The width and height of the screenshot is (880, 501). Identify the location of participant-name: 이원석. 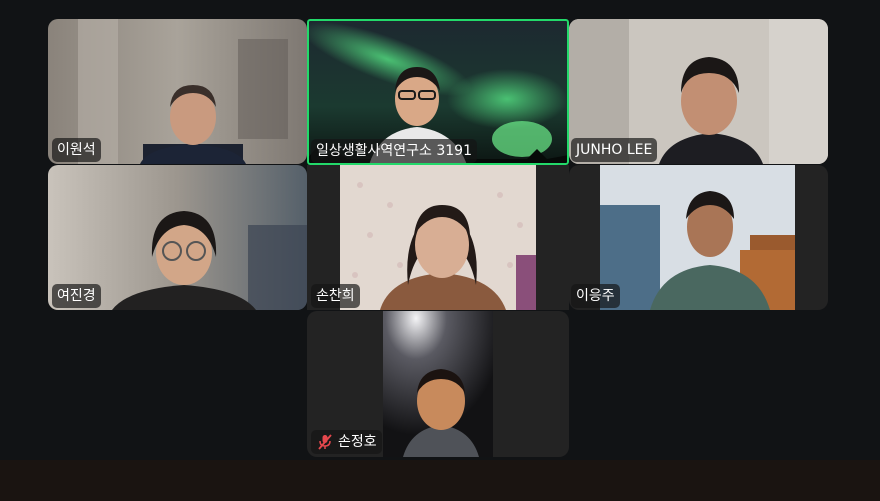
(76, 150).